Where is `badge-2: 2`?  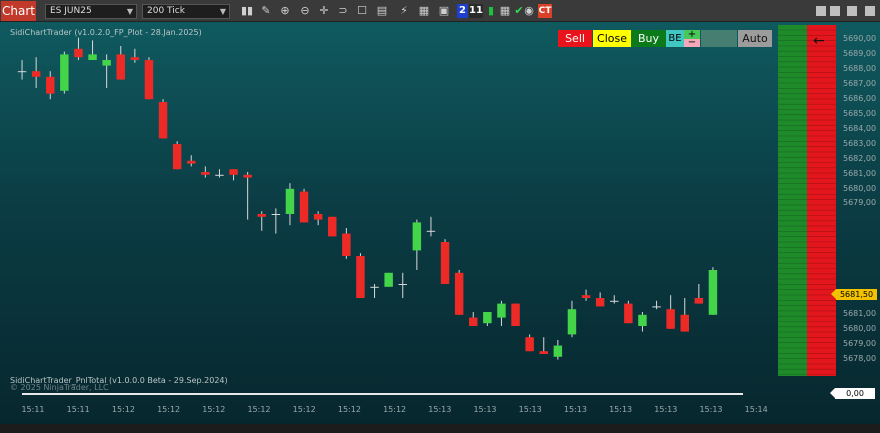 badge-2: 2 is located at coordinates (462, 11).